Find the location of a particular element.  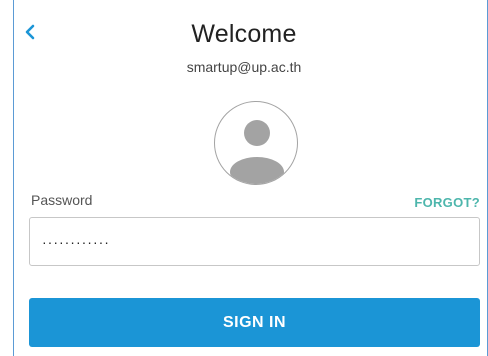

password-input is located at coordinates (254, 241).